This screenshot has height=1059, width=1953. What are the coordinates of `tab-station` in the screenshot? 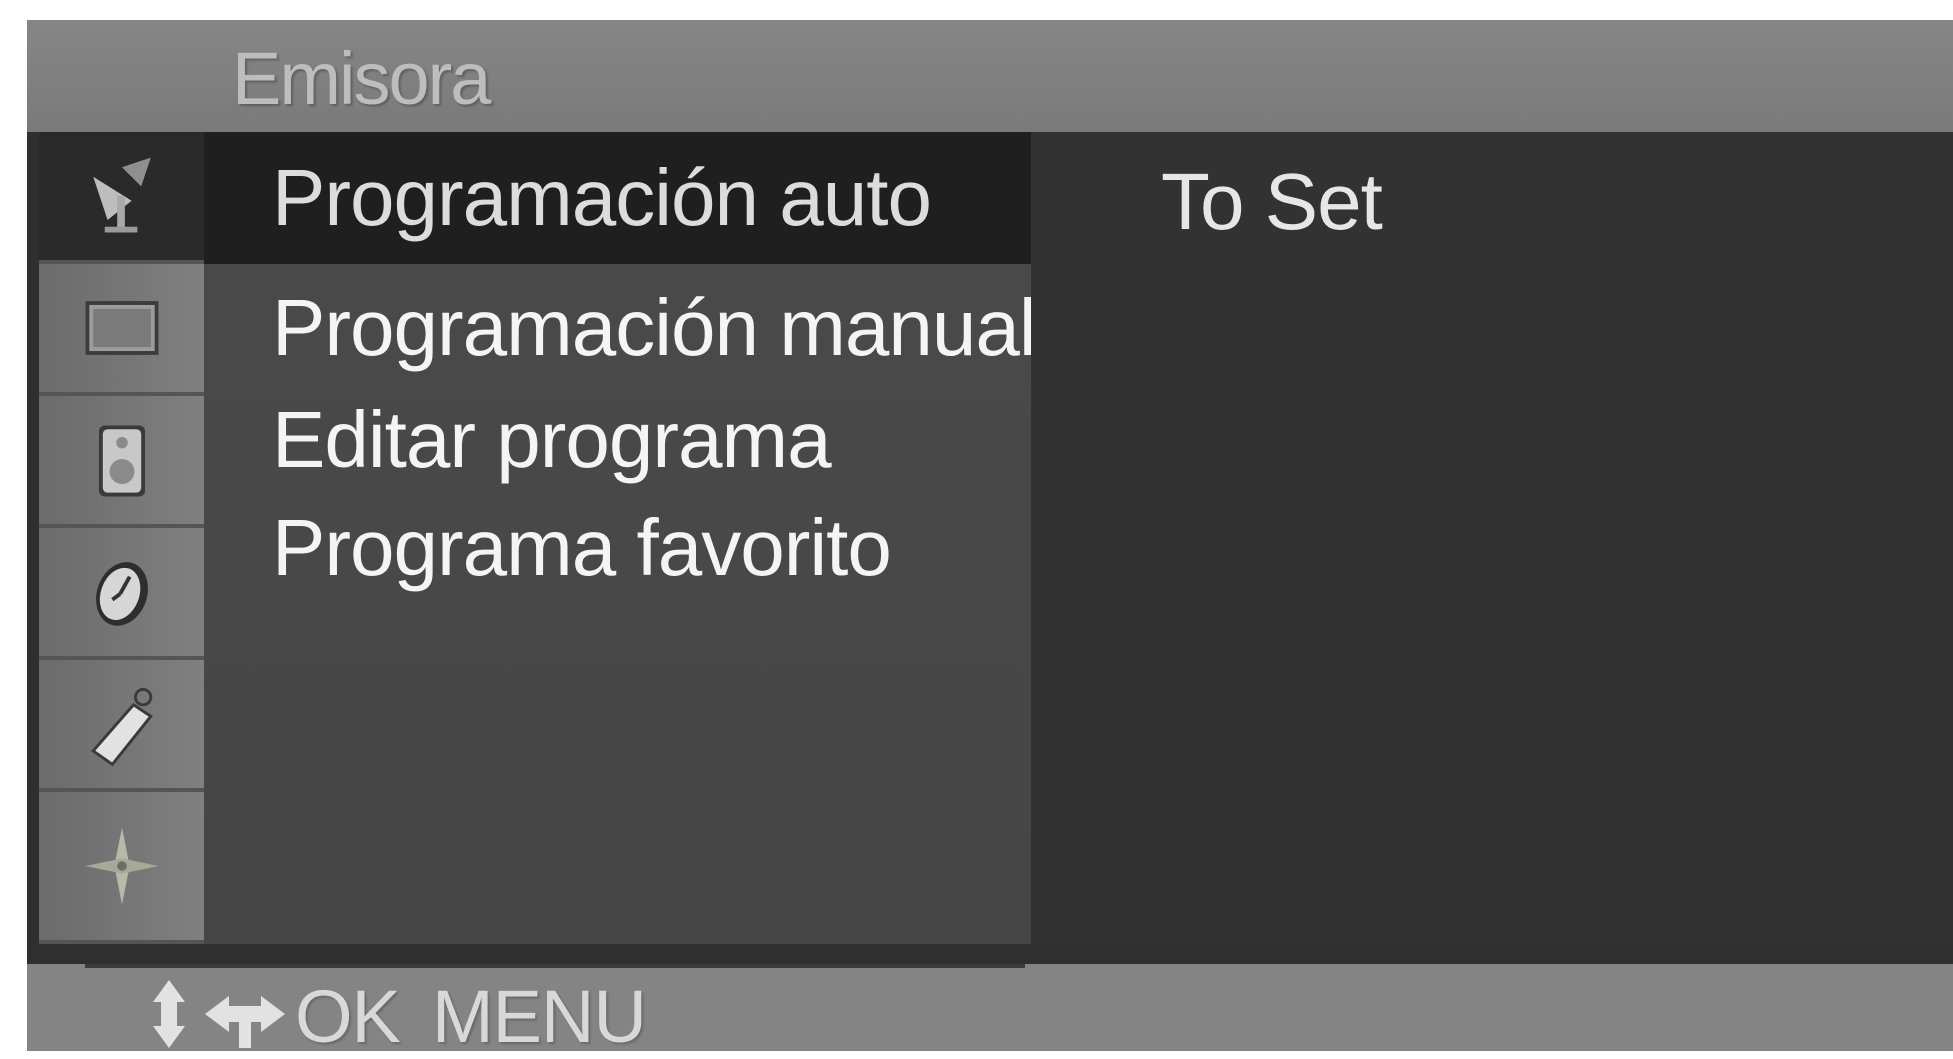 It's located at (121, 198).